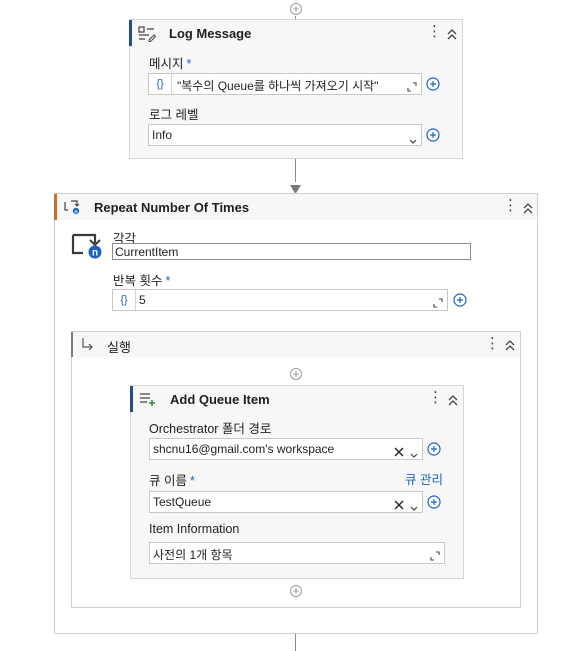 The height and width of the screenshot is (651, 572). What do you see at coordinates (295, 187) in the screenshot?
I see `arrow-down-icon` at bounding box center [295, 187].